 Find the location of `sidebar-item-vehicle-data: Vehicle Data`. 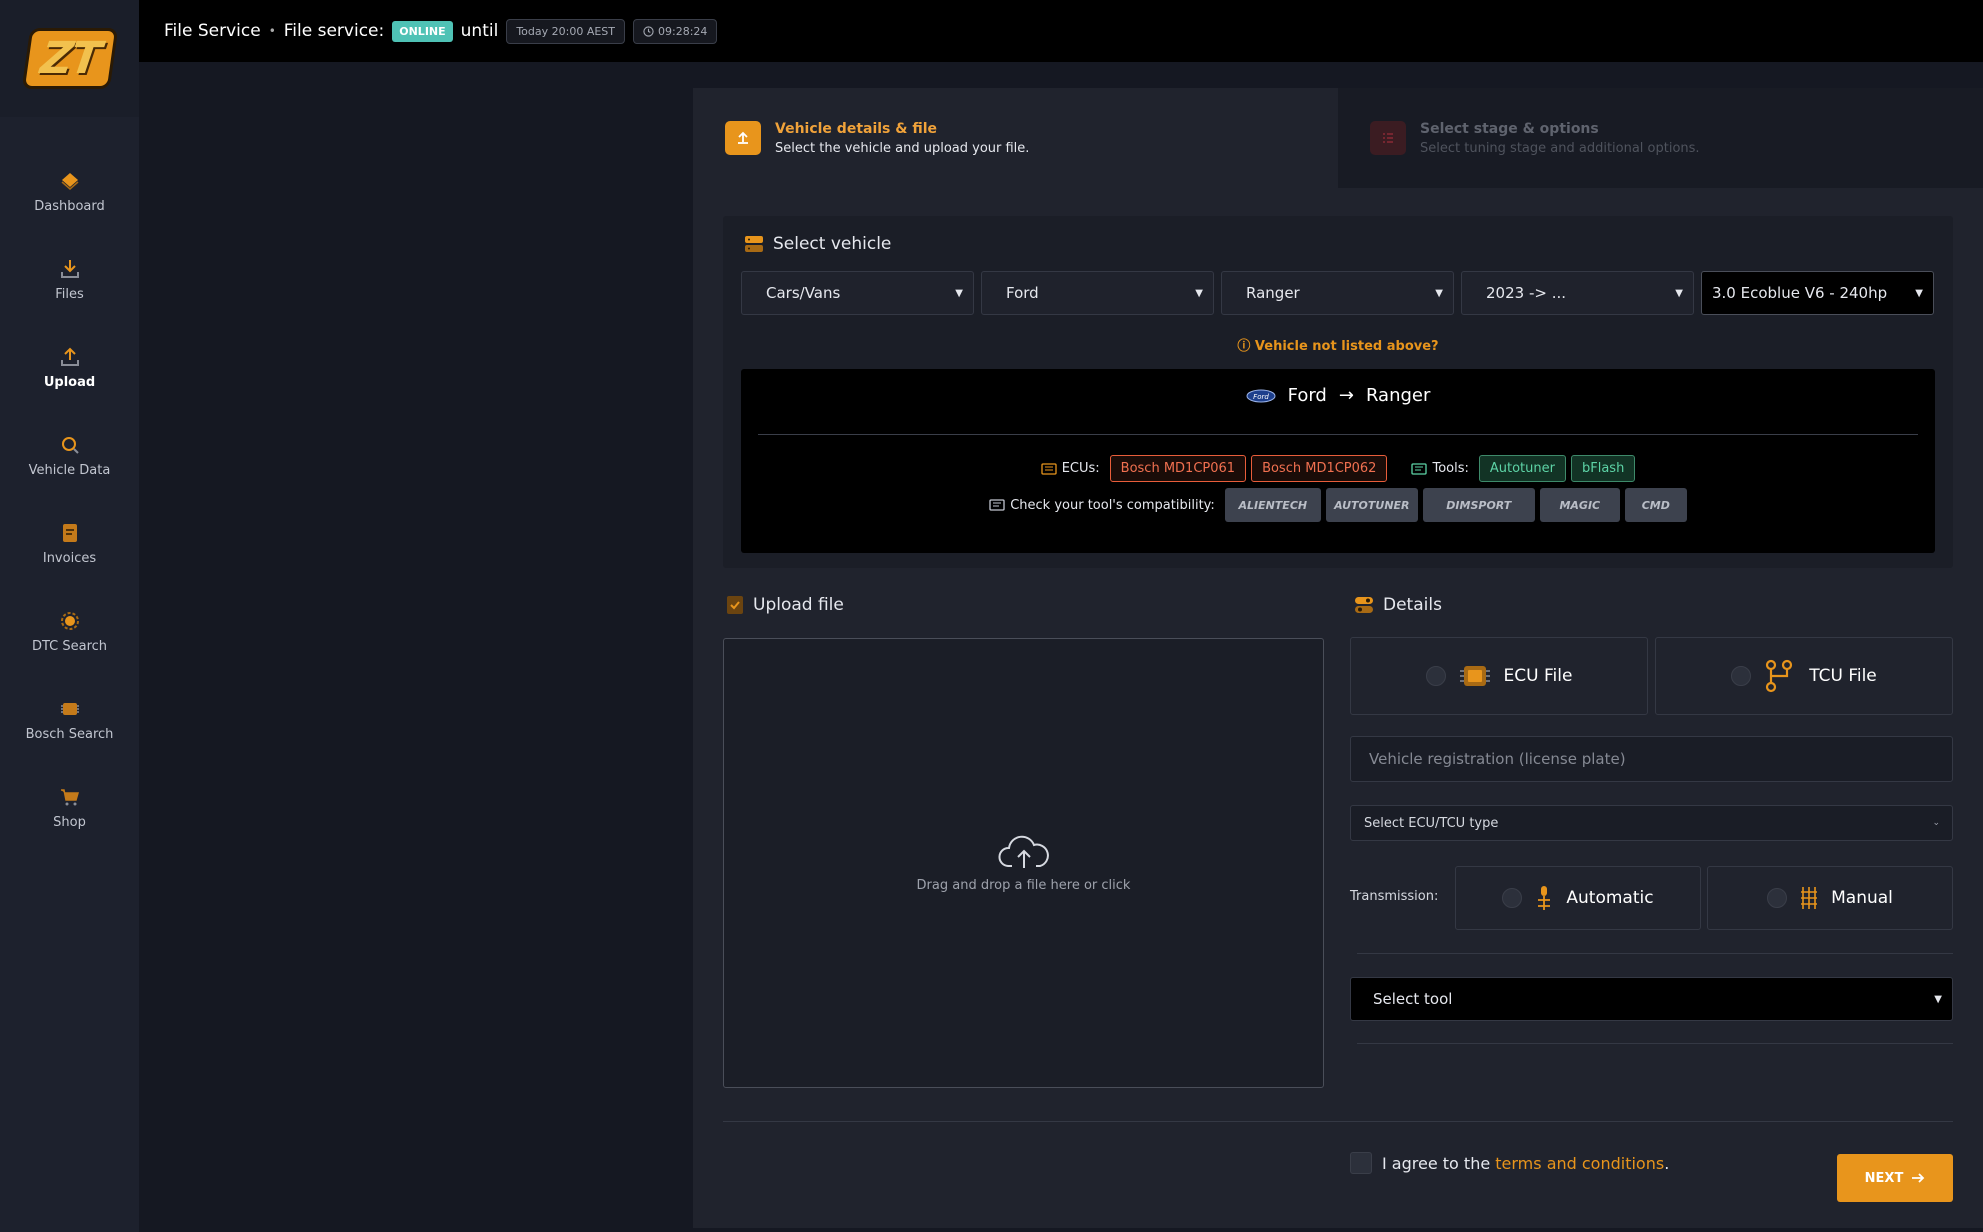

sidebar-item-vehicle-data: Vehicle Data is located at coordinates (69, 455).